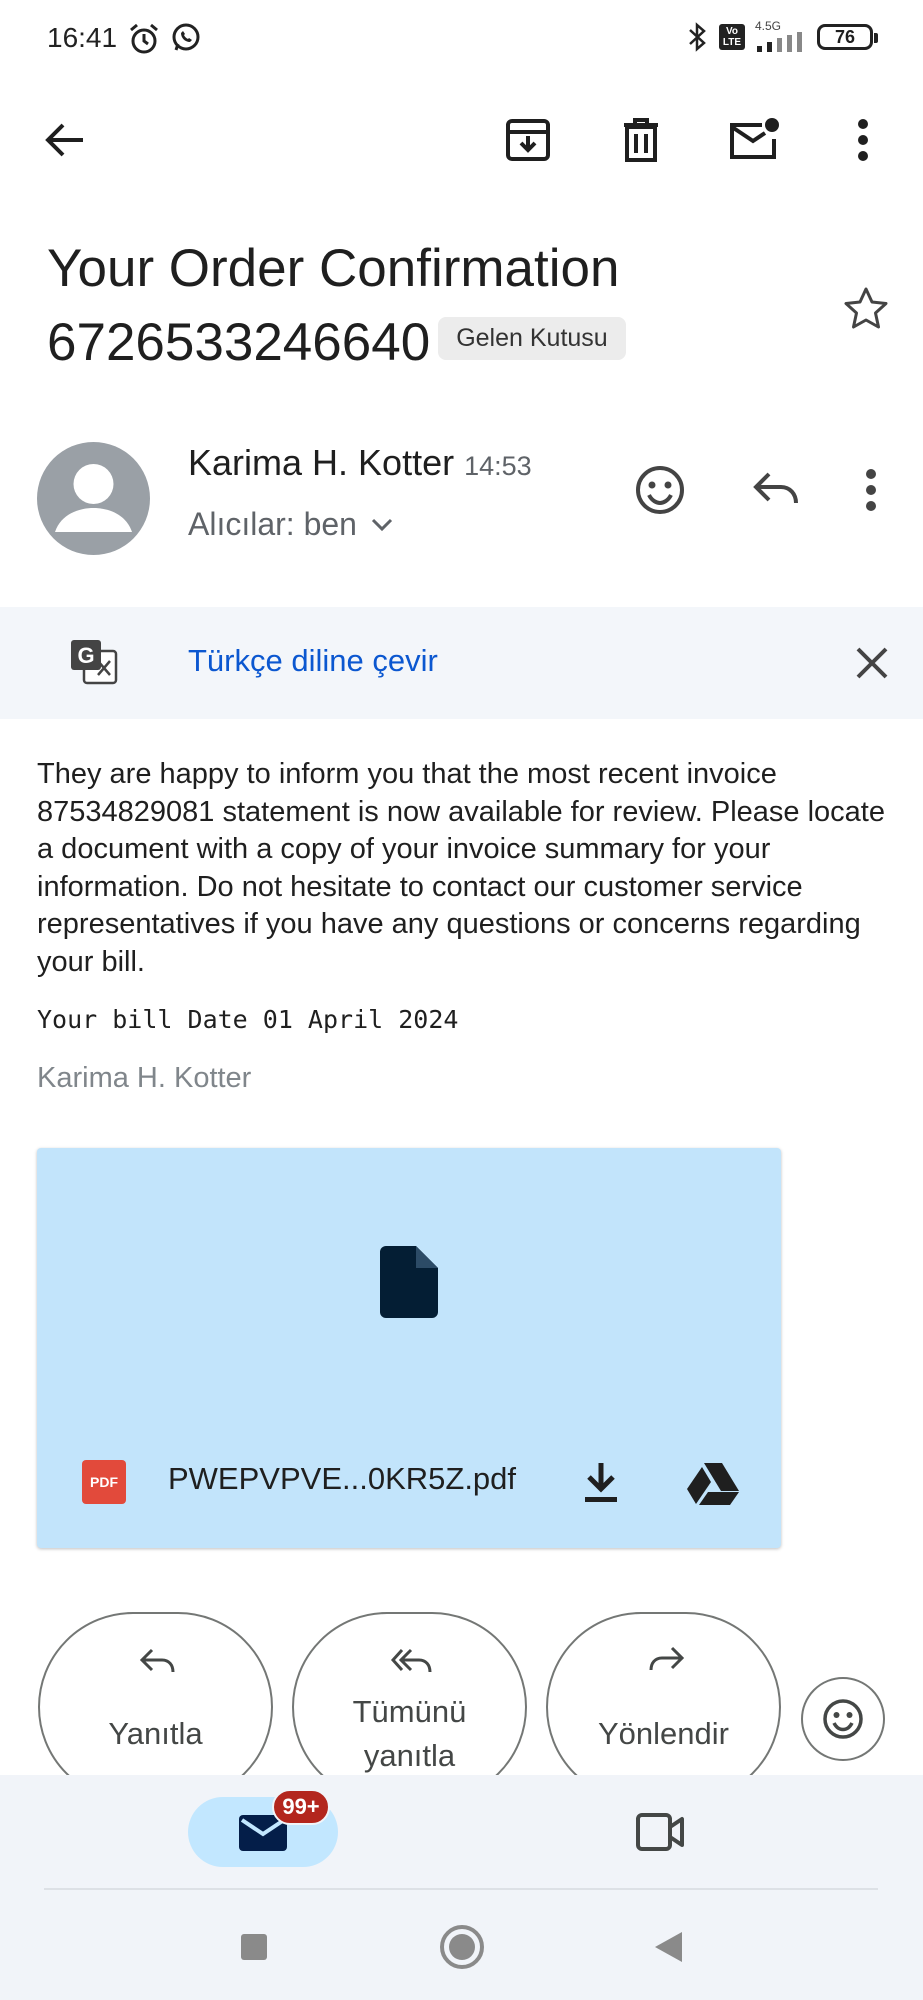 This screenshot has height=2000, width=923. What do you see at coordinates (412, 1663) in the screenshot?
I see `reply-all-icon` at bounding box center [412, 1663].